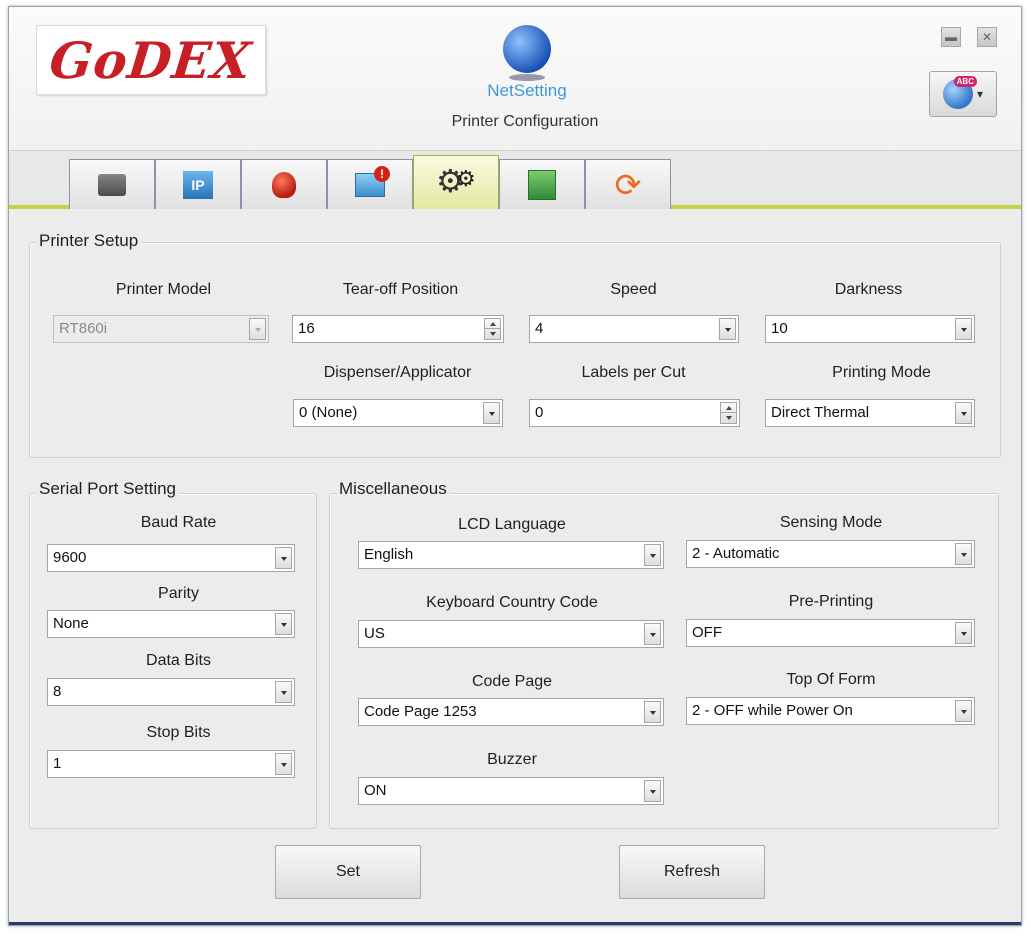 This screenshot has width=1031, height=937. Describe the element at coordinates (178, 660) in the screenshot. I see `data-bits-label: Data Bits` at that location.